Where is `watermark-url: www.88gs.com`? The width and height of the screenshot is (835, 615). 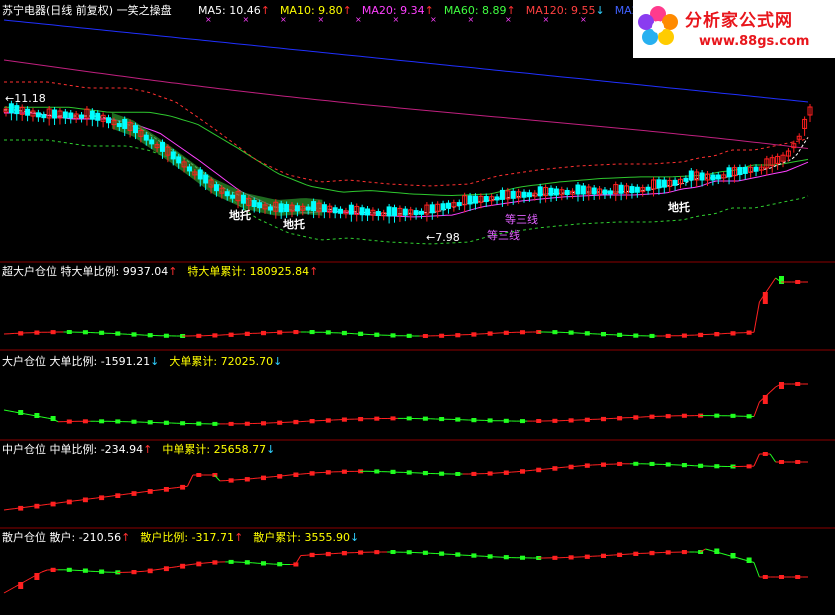 watermark-url: www.88gs.com is located at coordinates (754, 41).